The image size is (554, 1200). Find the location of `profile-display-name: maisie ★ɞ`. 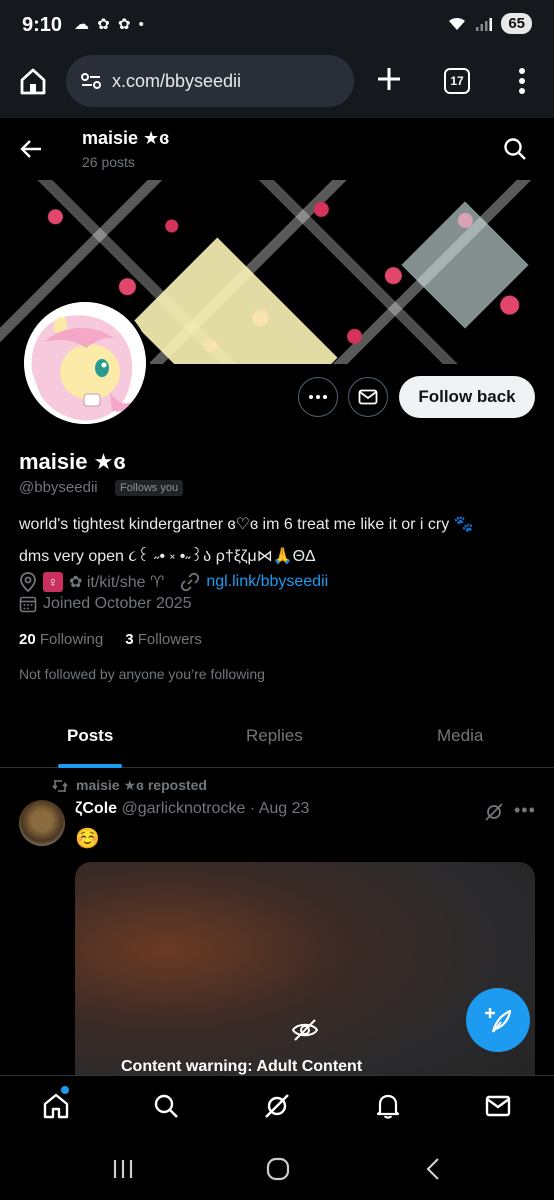

profile-display-name: maisie ★ɞ is located at coordinates (72, 461).